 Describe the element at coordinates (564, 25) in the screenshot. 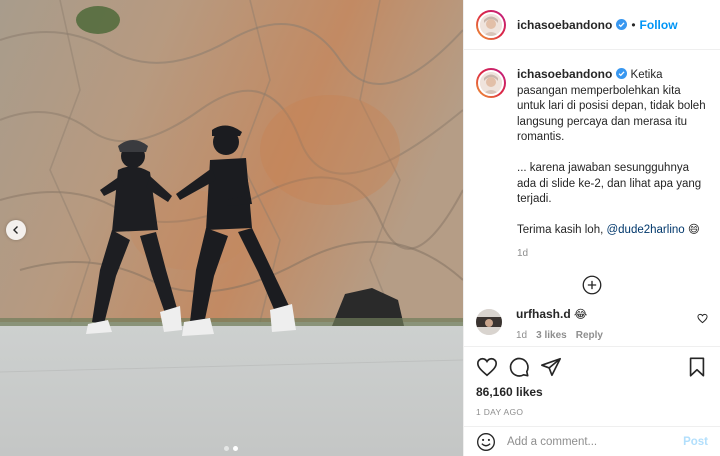

I see `author-username: ichasoebandono` at that location.